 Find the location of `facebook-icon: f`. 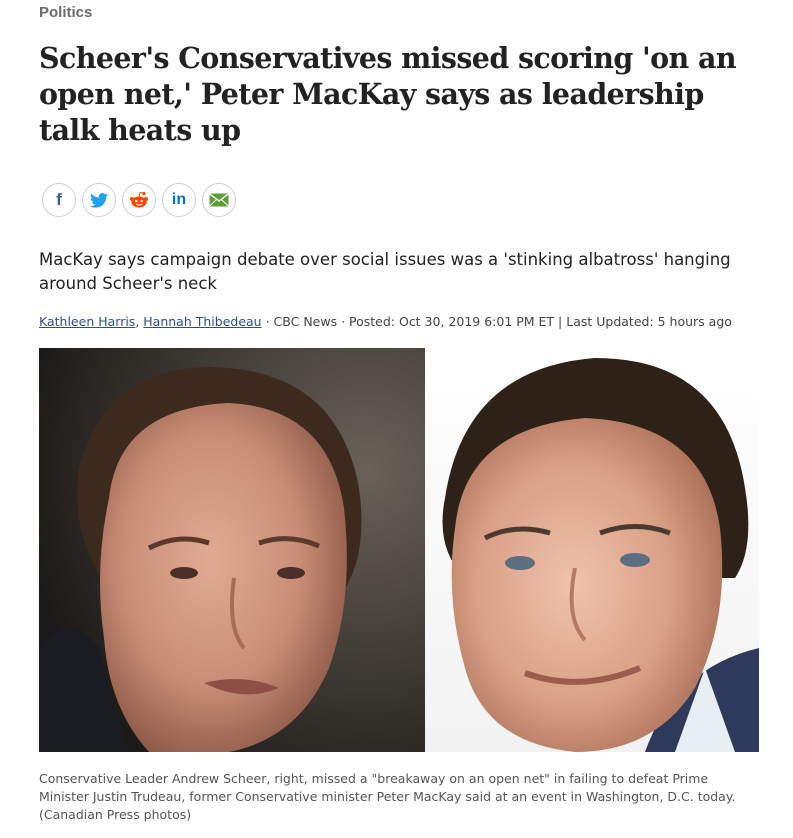

facebook-icon: f is located at coordinates (59, 199).